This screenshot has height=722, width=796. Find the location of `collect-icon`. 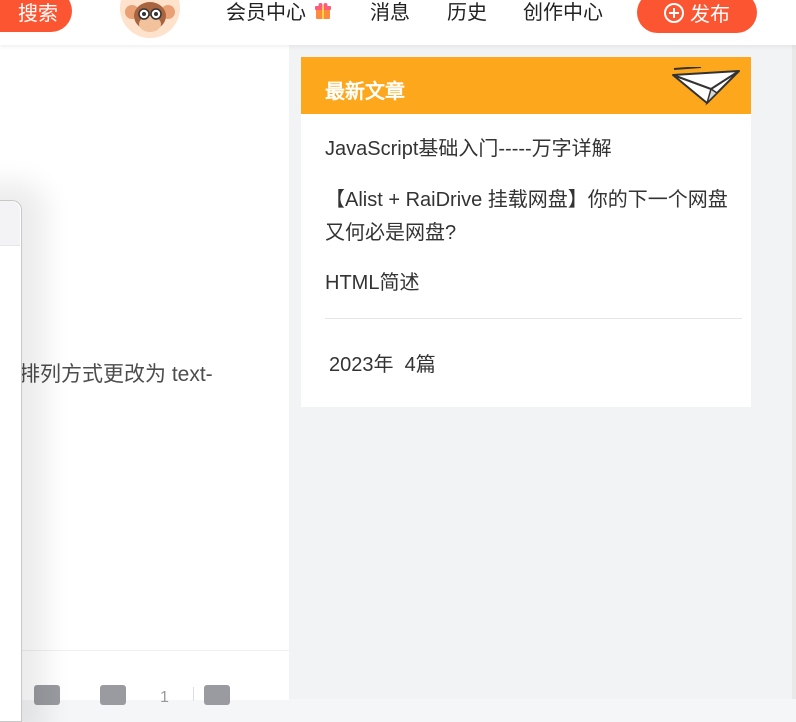

collect-icon is located at coordinates (47, 695).